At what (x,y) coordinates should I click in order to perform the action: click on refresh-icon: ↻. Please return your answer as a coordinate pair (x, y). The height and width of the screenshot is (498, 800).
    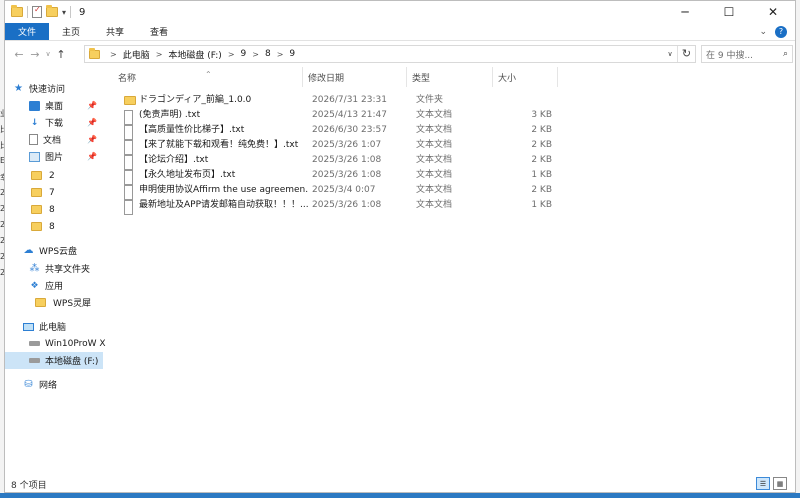
    Looking at the image, I should click on (686, 54).